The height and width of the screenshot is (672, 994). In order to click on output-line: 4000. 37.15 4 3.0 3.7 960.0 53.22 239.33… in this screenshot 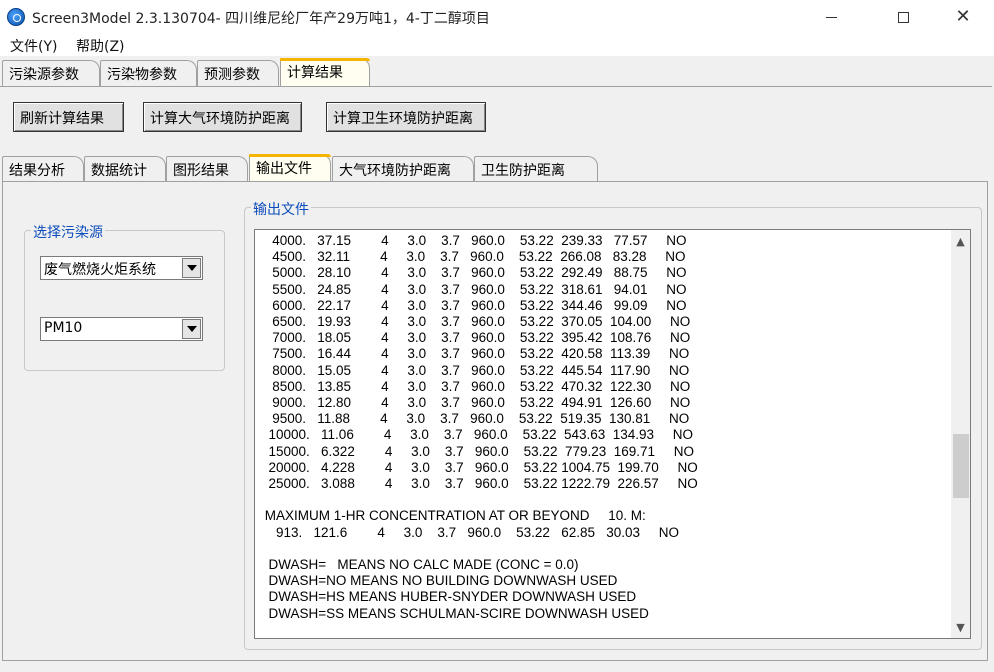, I will do `click(474, 240)`.